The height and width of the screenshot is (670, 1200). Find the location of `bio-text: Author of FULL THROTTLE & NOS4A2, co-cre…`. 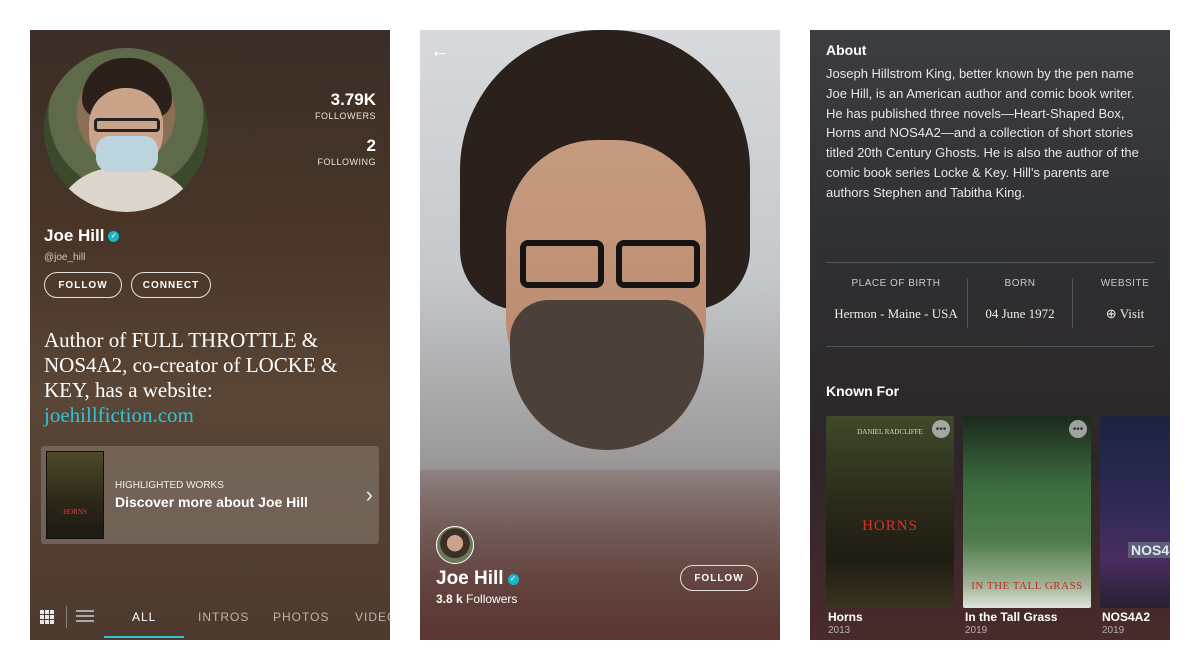

bio-text: Author of FULL THROTTLE & NOS4A2, co-cre… is located at coordinates (191, 365).